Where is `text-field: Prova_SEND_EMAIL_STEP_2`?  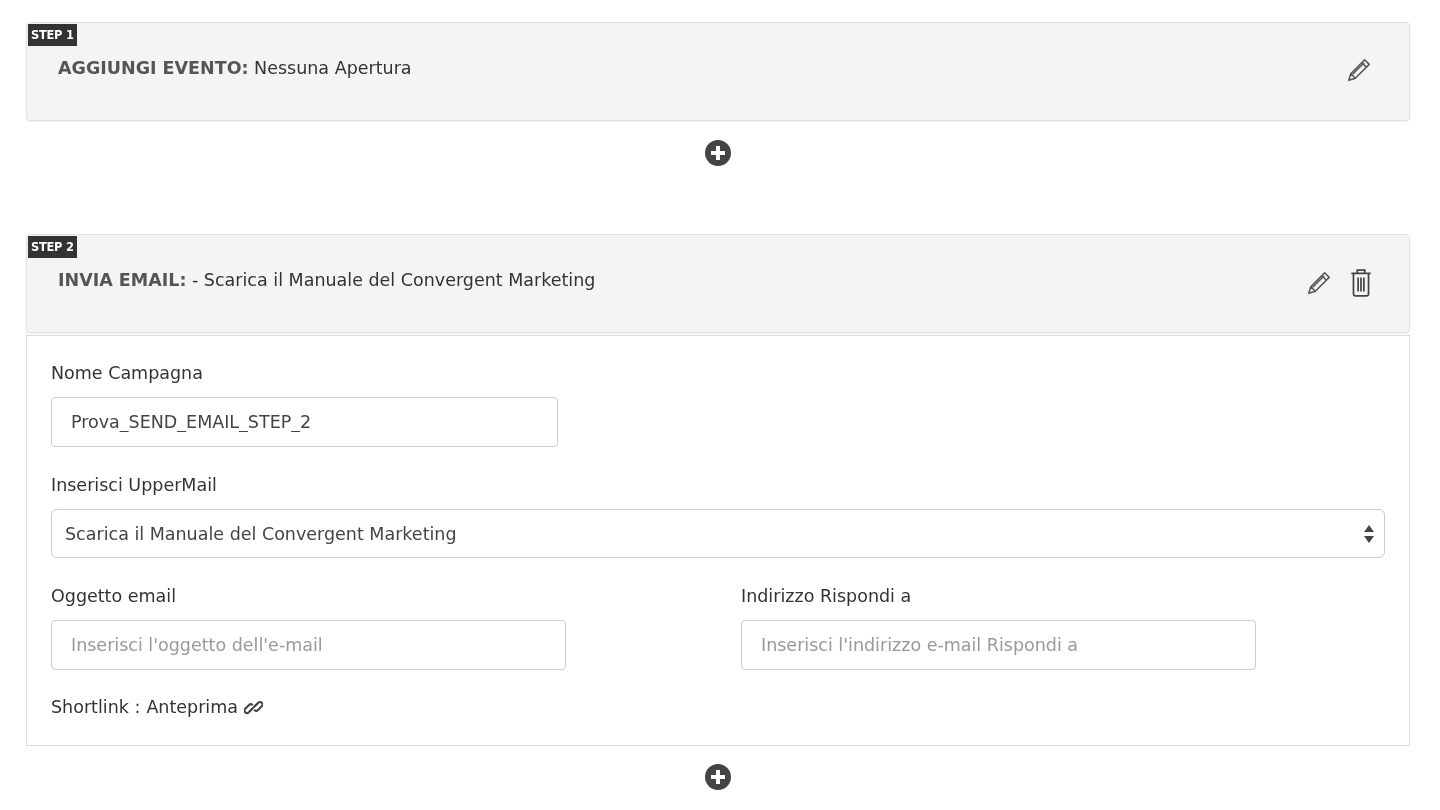 text-field: Prova_SEND_EMAIL_STEP_2 is located at coordinates (304, 422).